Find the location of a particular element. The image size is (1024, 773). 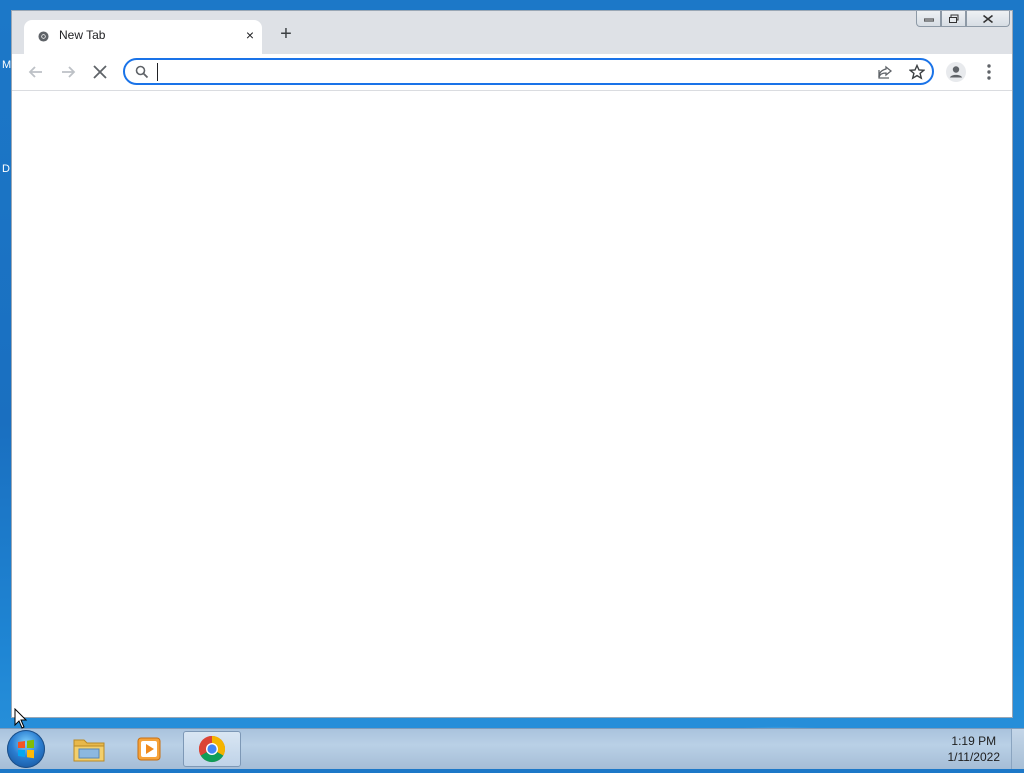

address-input is located at coordinates (507, 72).